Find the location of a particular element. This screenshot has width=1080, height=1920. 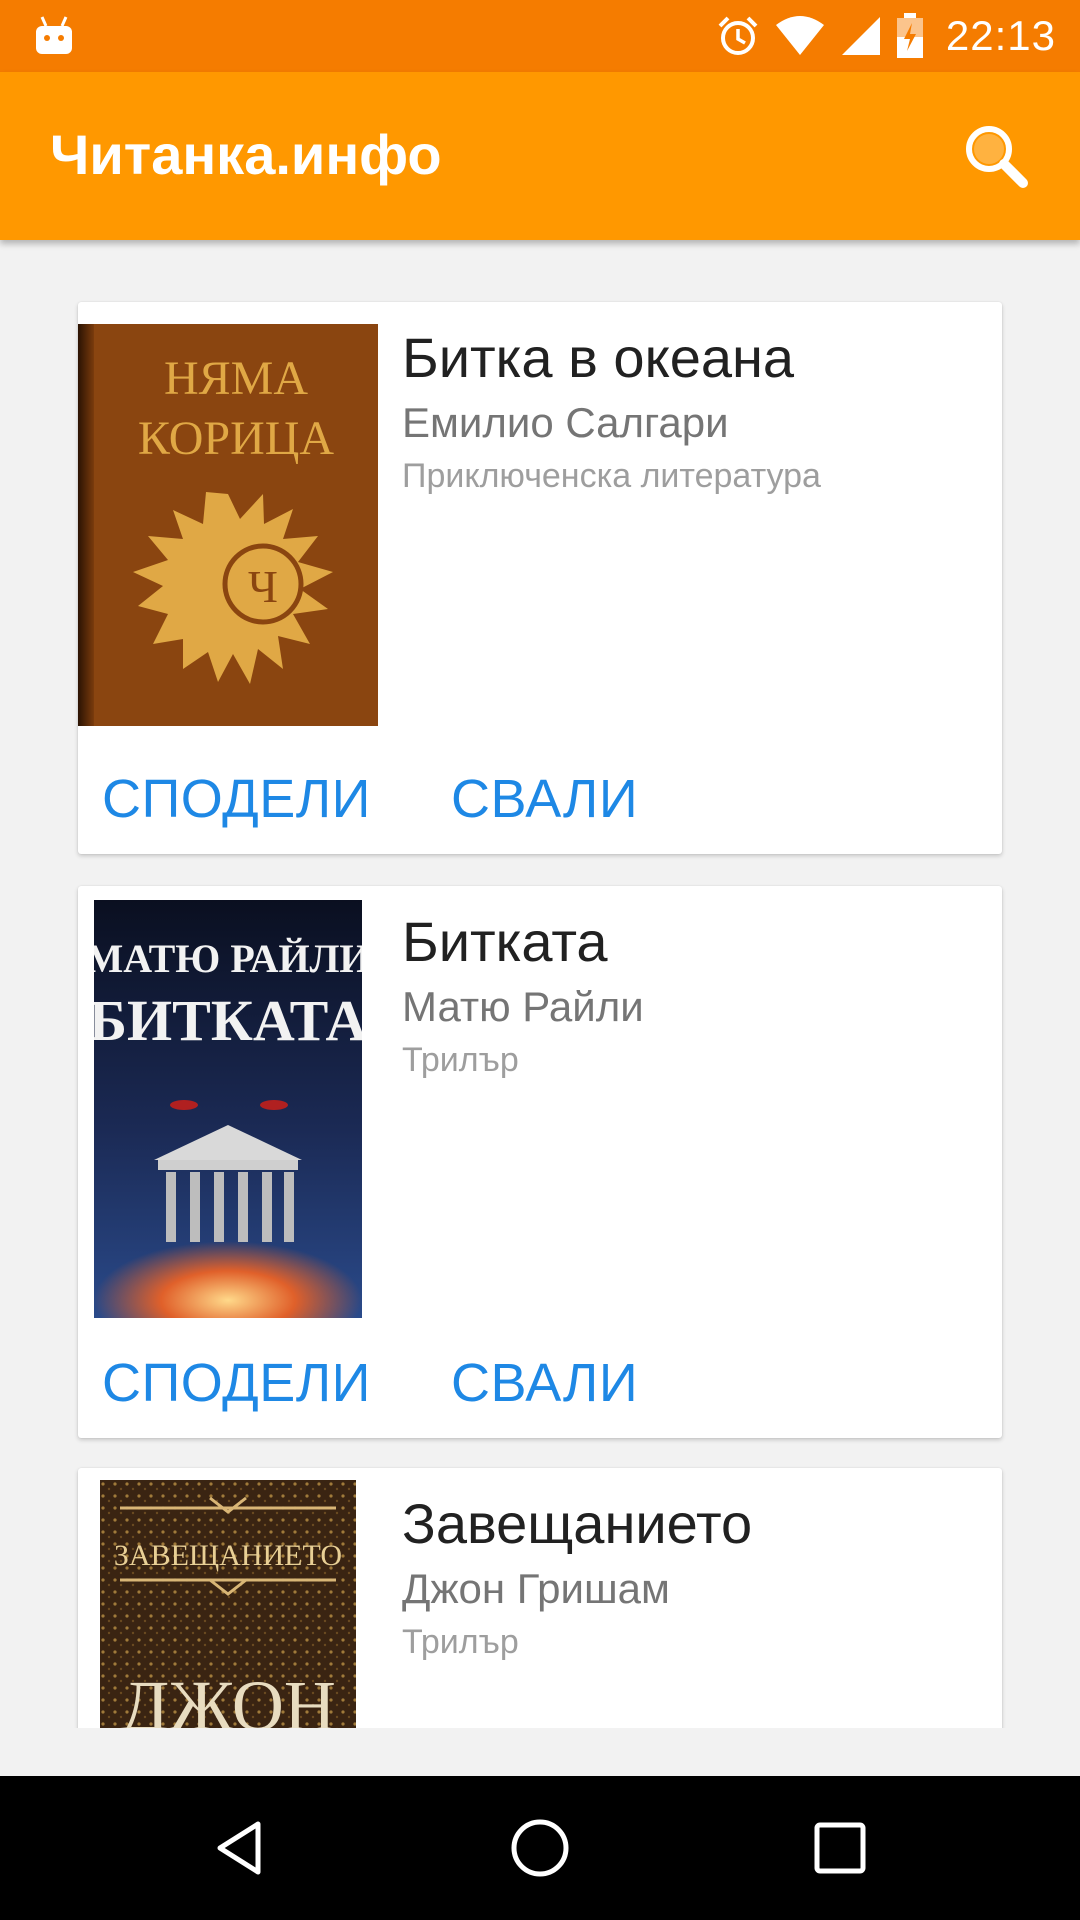

cover-text-2: КОРИЦА is located at coordinates (236, 438).